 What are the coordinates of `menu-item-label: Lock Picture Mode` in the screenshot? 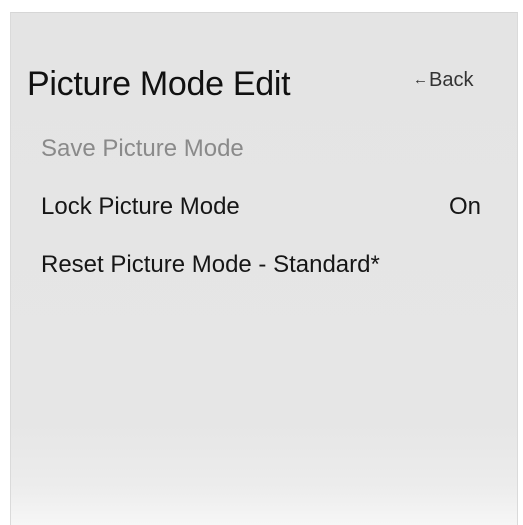 It's located at (140, 206).